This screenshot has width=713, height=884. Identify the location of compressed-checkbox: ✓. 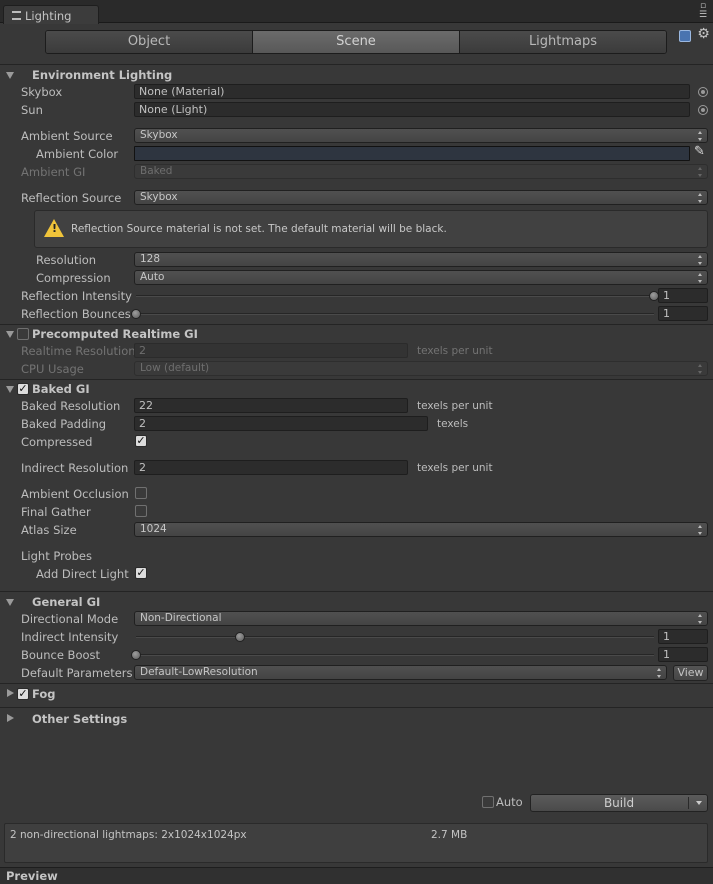
(141, 441).